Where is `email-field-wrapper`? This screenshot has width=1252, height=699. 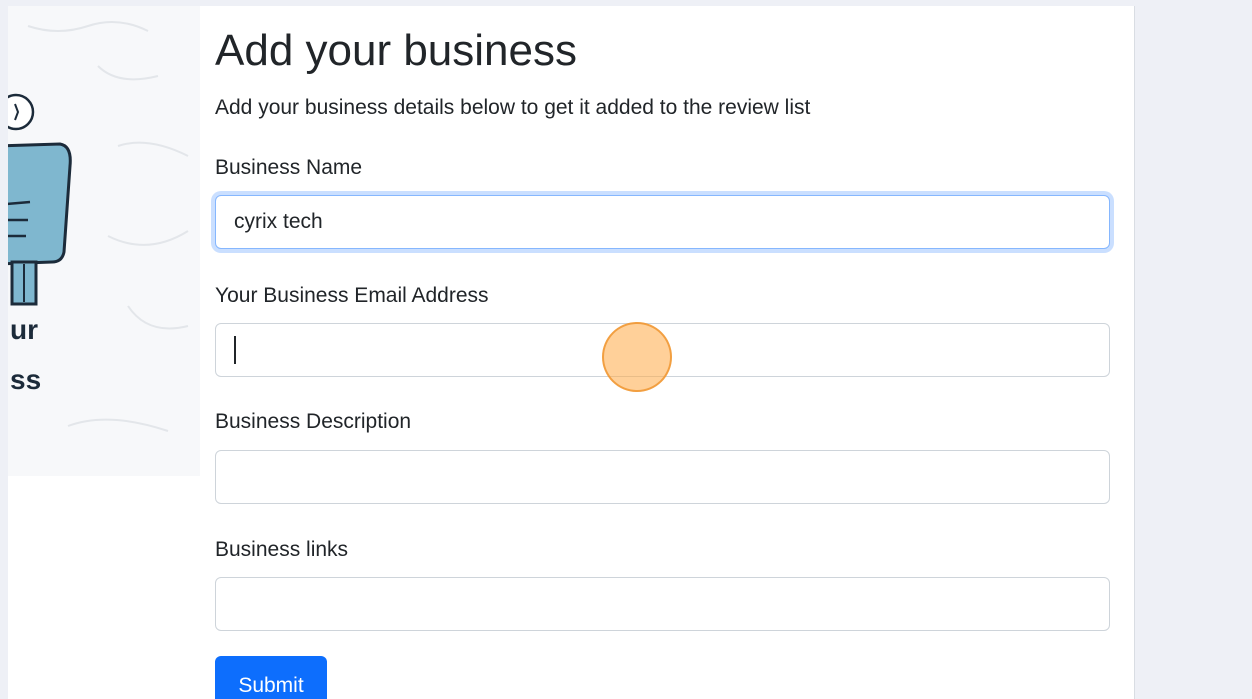
email-field-wrapper is located at coordinates (662, 350).